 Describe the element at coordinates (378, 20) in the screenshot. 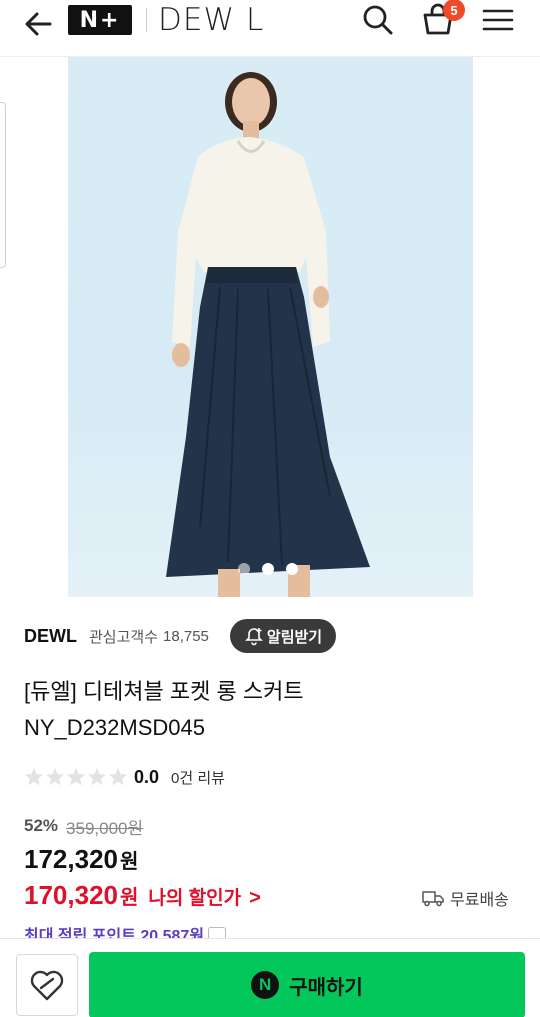

I see `search-icon` at that location.